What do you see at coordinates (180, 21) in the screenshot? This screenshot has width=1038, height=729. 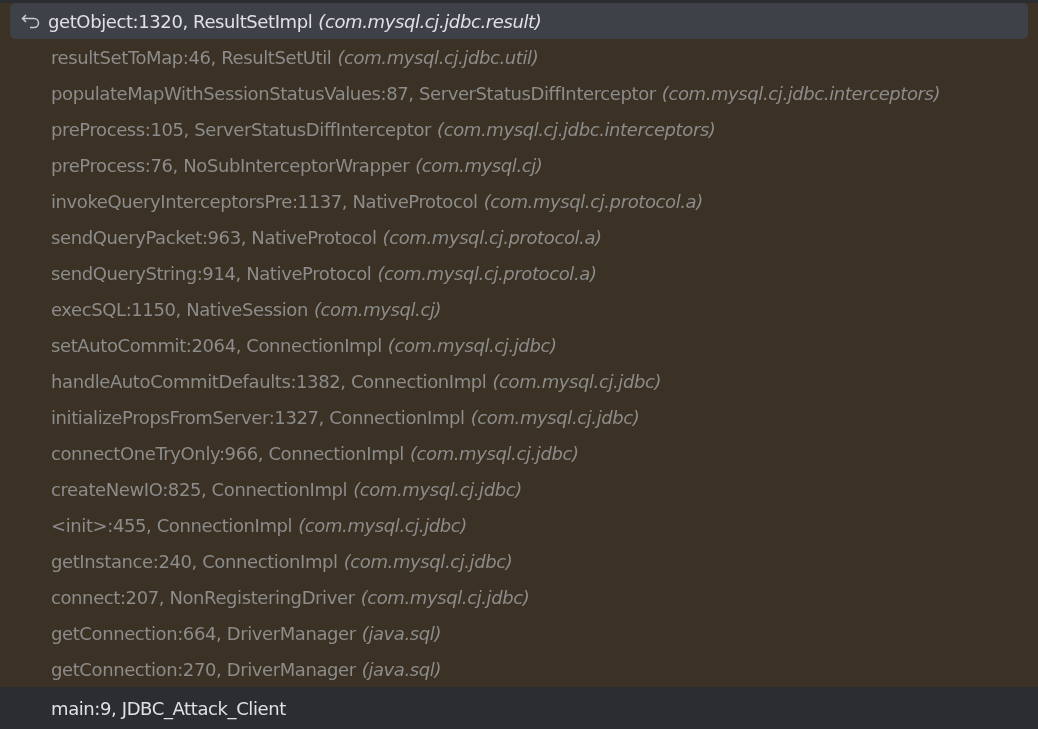 I see `frame-label: getObject:1320, ResultSetImpl` at bounding box center [180, 21].